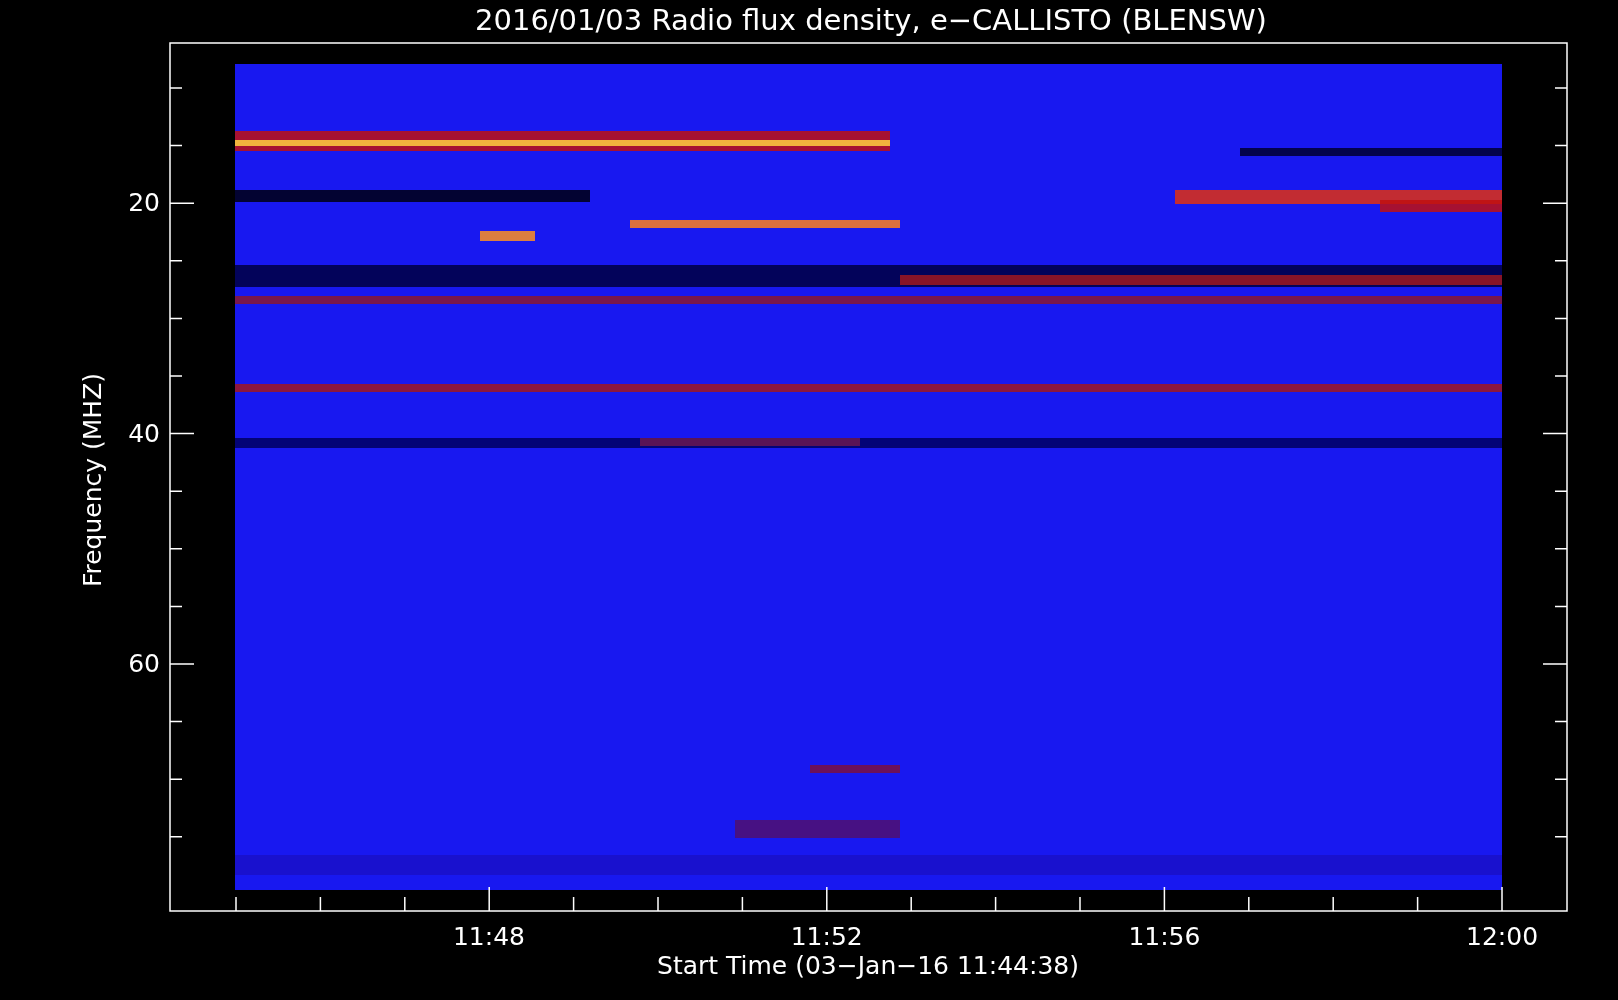  Describe the element at coordinates (871, 20) in the screenshot. I see `chart-title: 2016/01/03 Radio flux density, e−CALLISTO (BLENSW)` at that location.